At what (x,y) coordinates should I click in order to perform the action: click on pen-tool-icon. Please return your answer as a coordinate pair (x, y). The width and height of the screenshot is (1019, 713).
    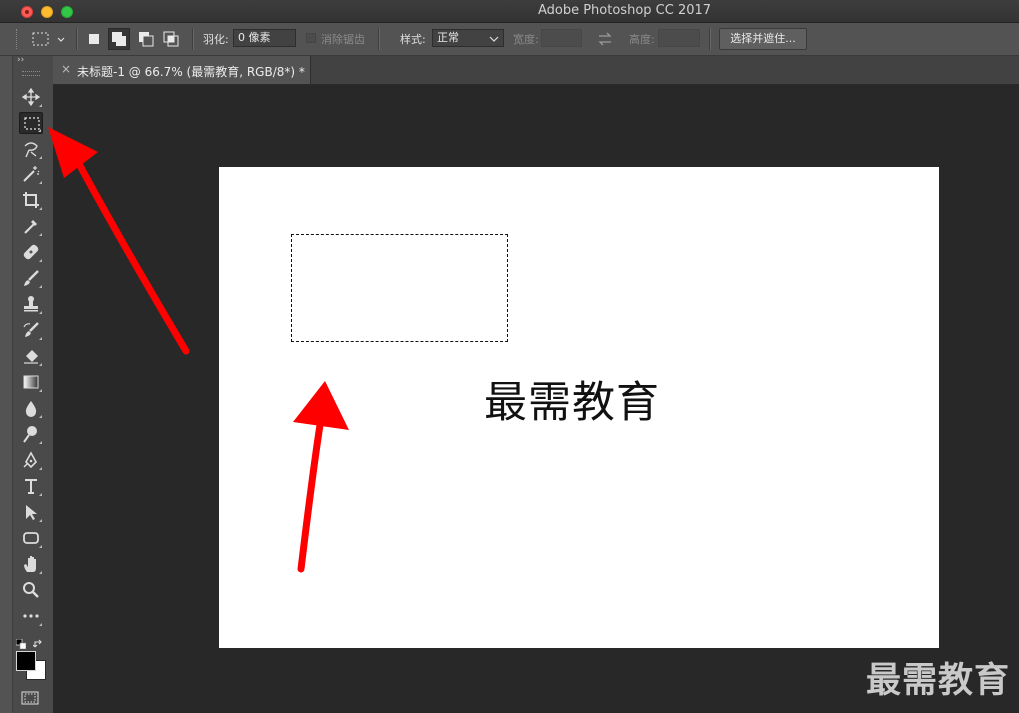
    Looking at the image, I should click on (30, 460).